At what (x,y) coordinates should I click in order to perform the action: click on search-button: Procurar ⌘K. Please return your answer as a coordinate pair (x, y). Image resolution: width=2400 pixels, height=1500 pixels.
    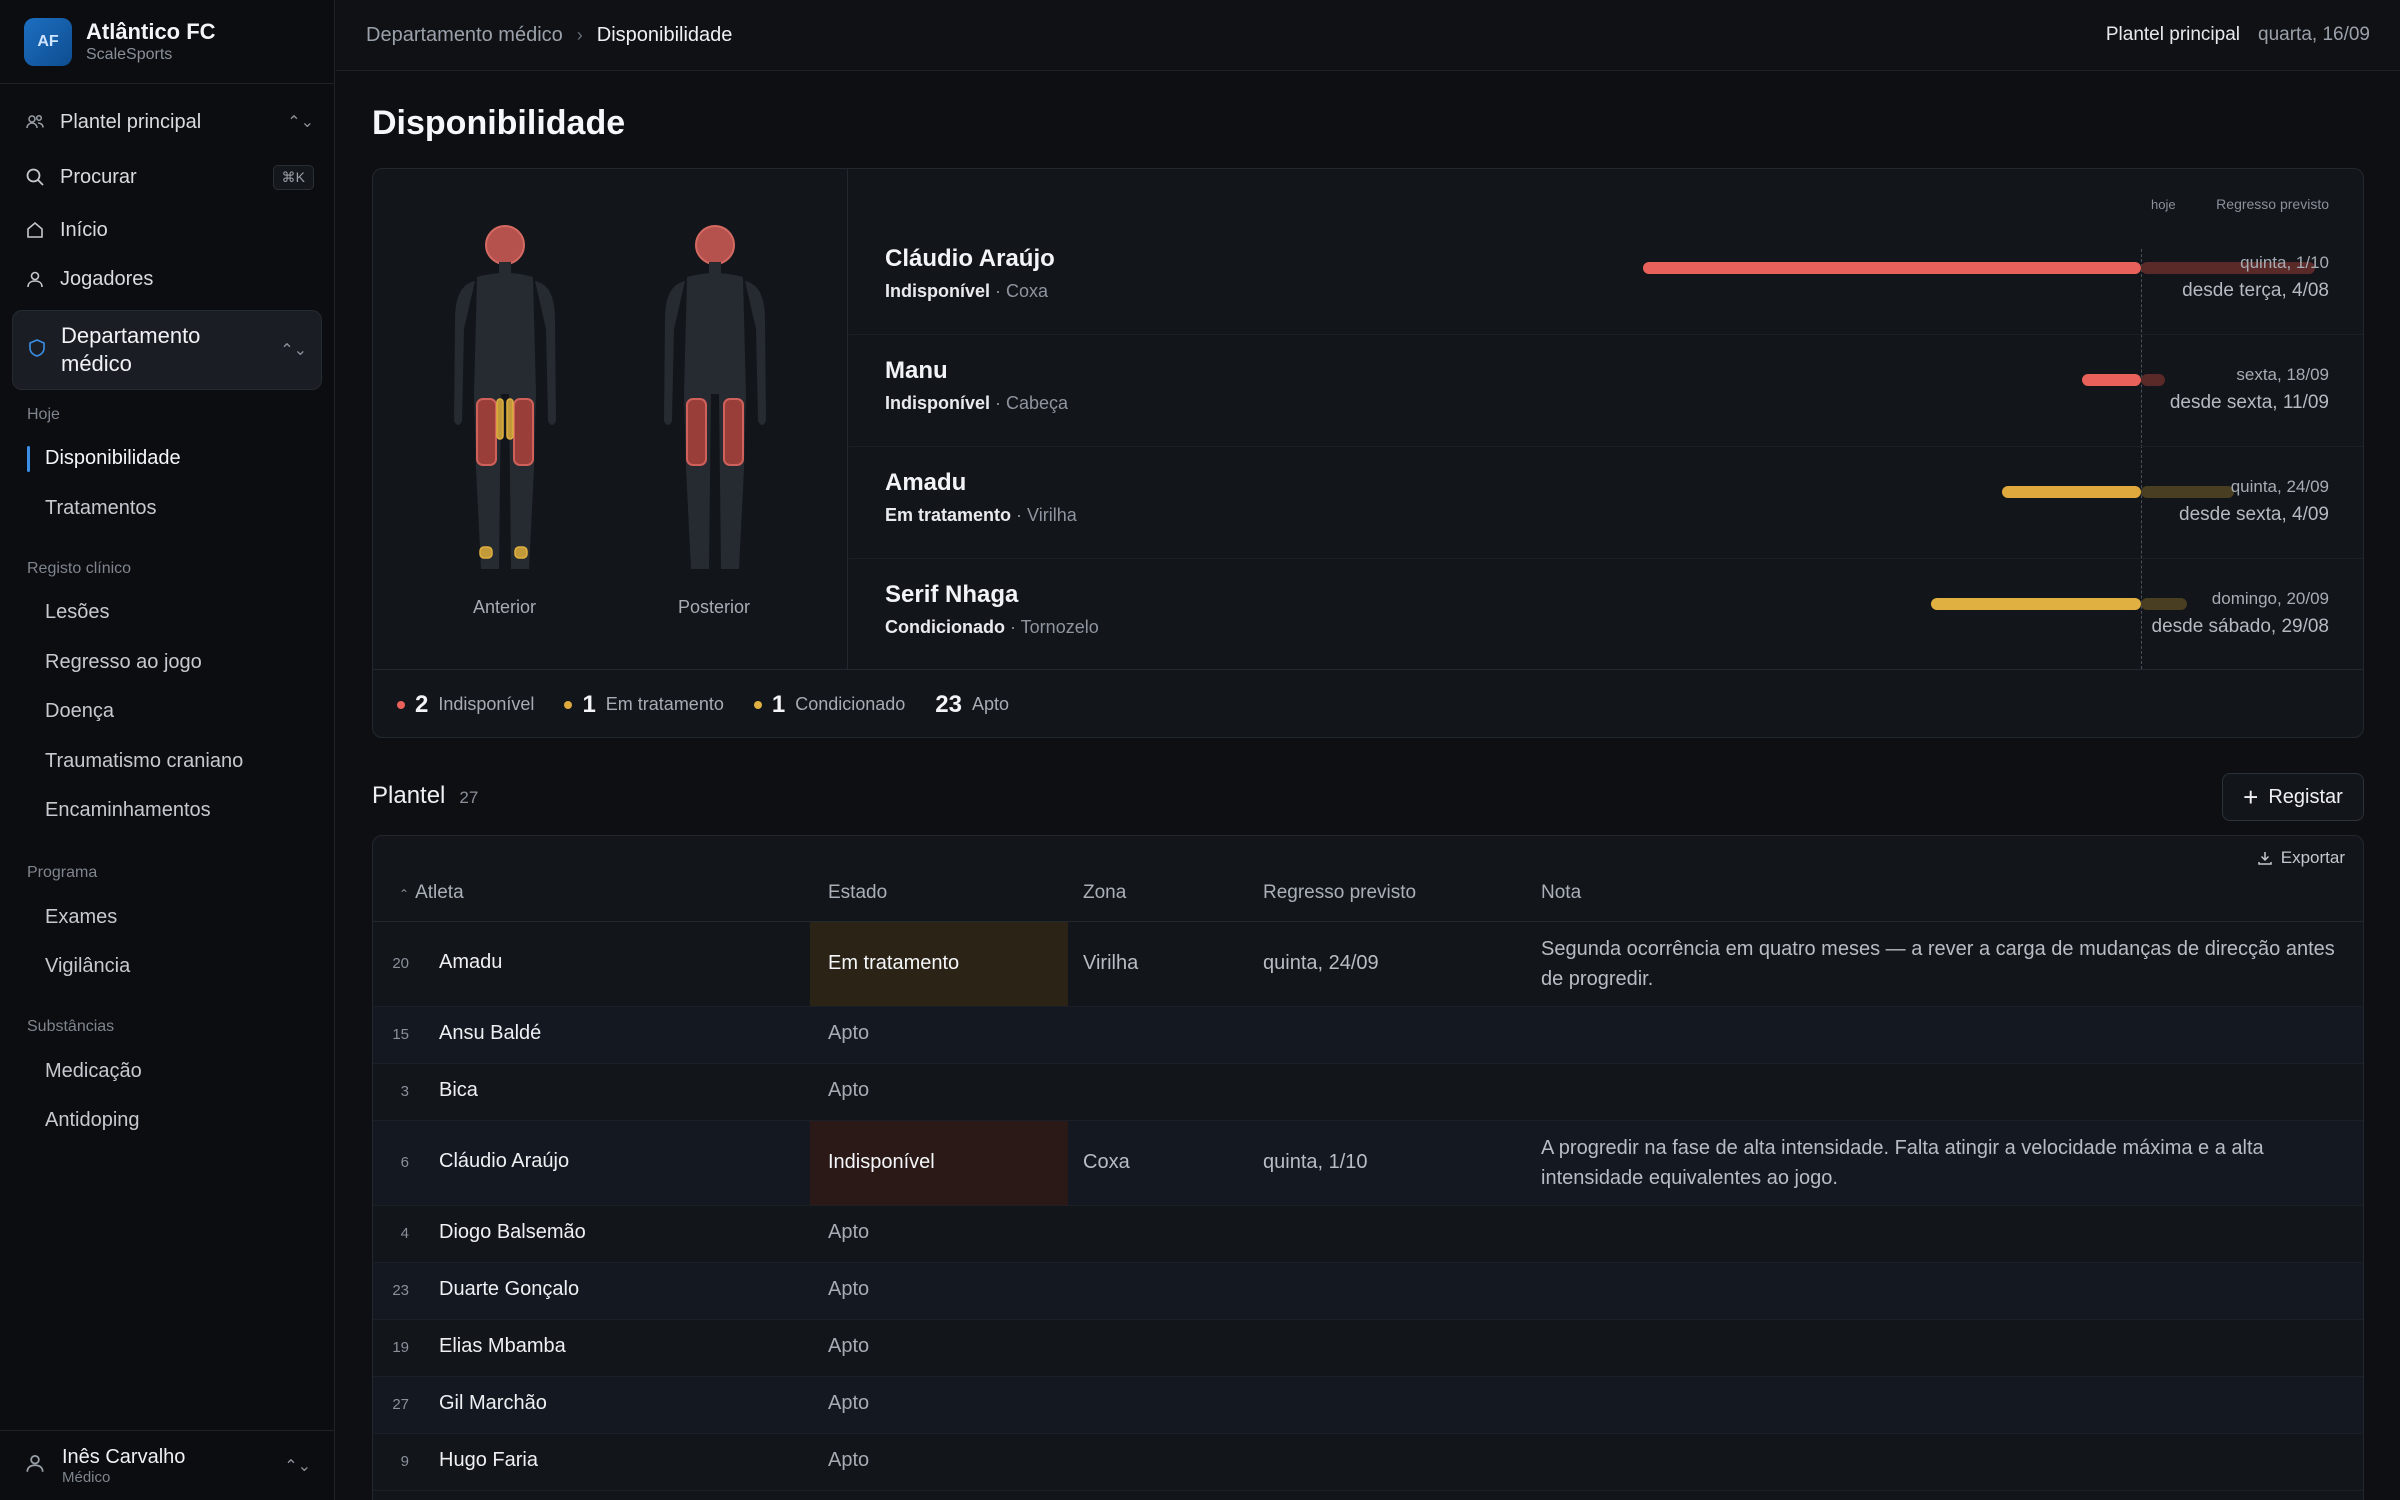
    Looking at the image, I should click on (169, 177).